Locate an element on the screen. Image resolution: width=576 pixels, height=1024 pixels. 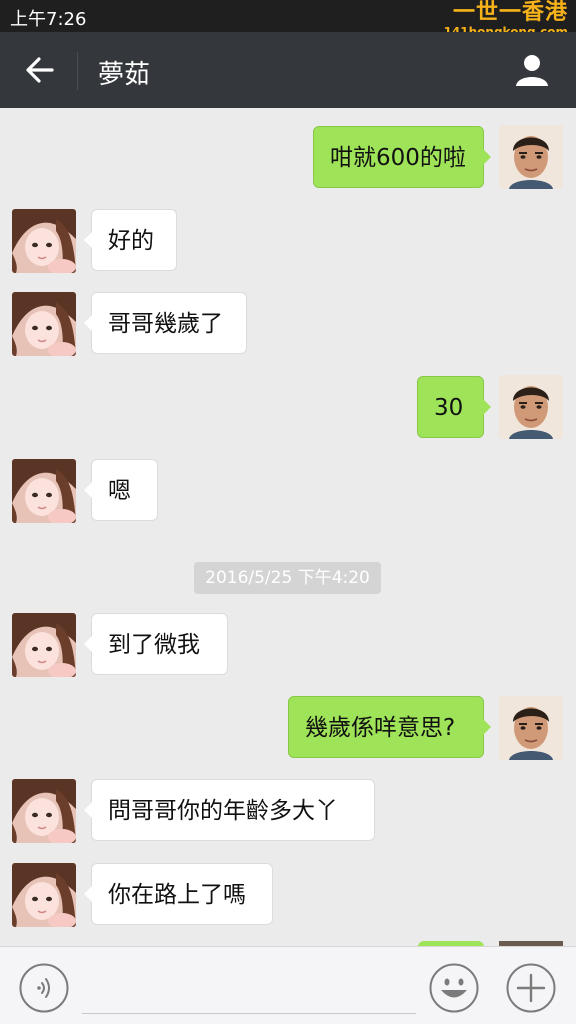
message-bubble-incoming: 嗯 is located at coordinates (121, 490).